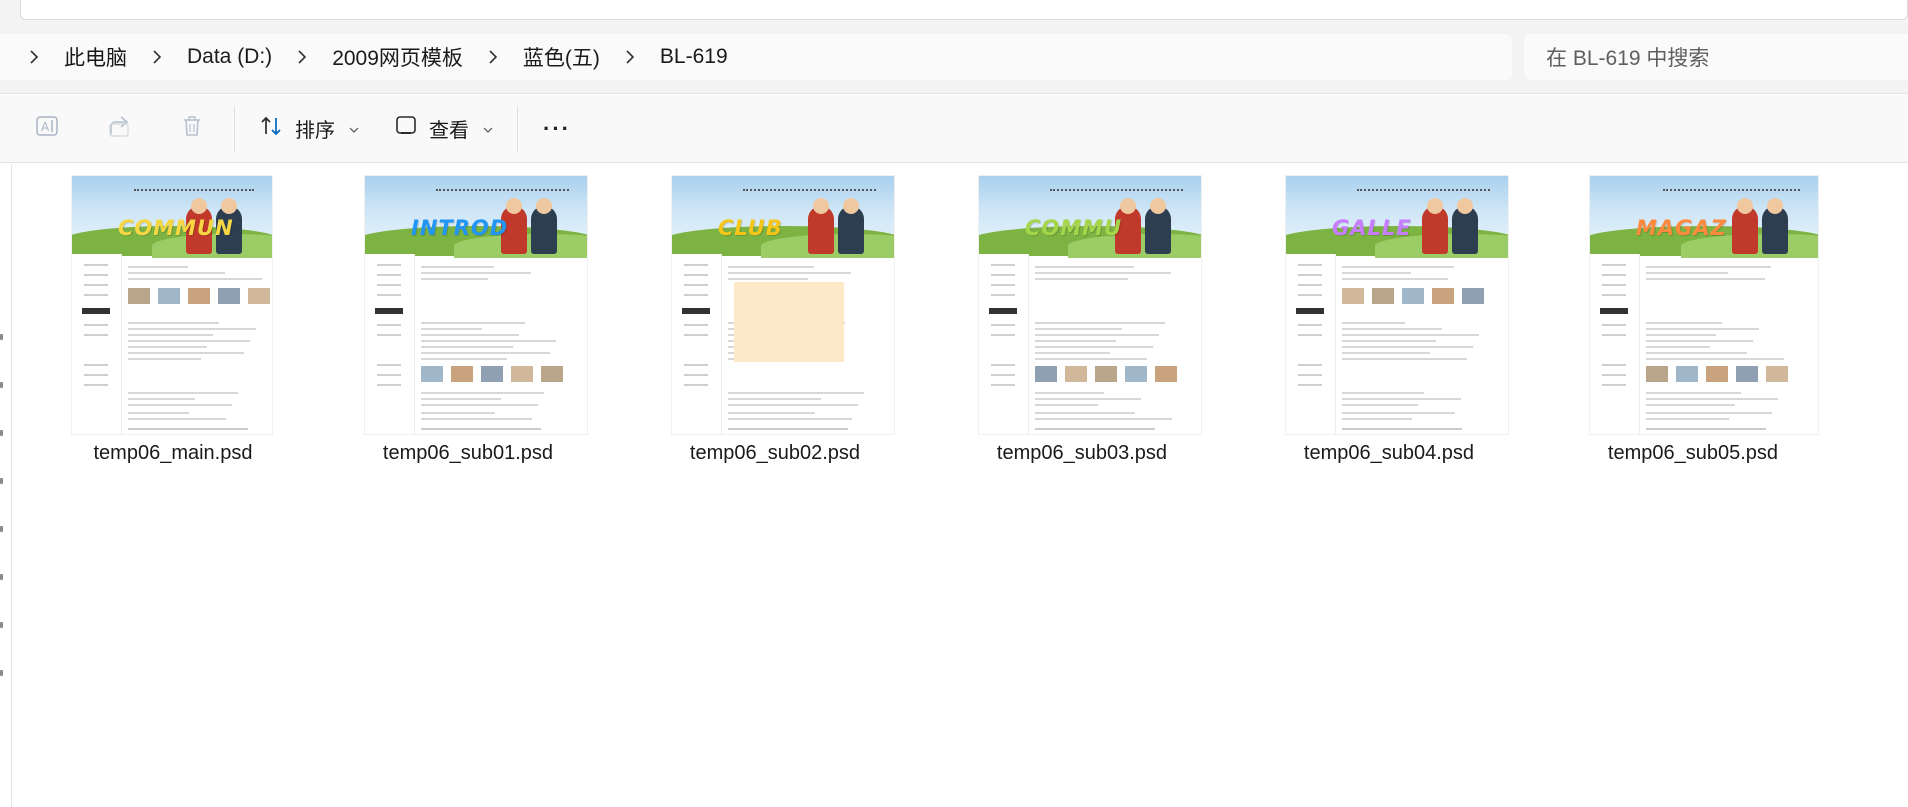 Image resolution: width=1908 pixels, height=807 pixels. I want to click on file-item: MAGAZ temp06_sub05.psd, so click(1693, 326).